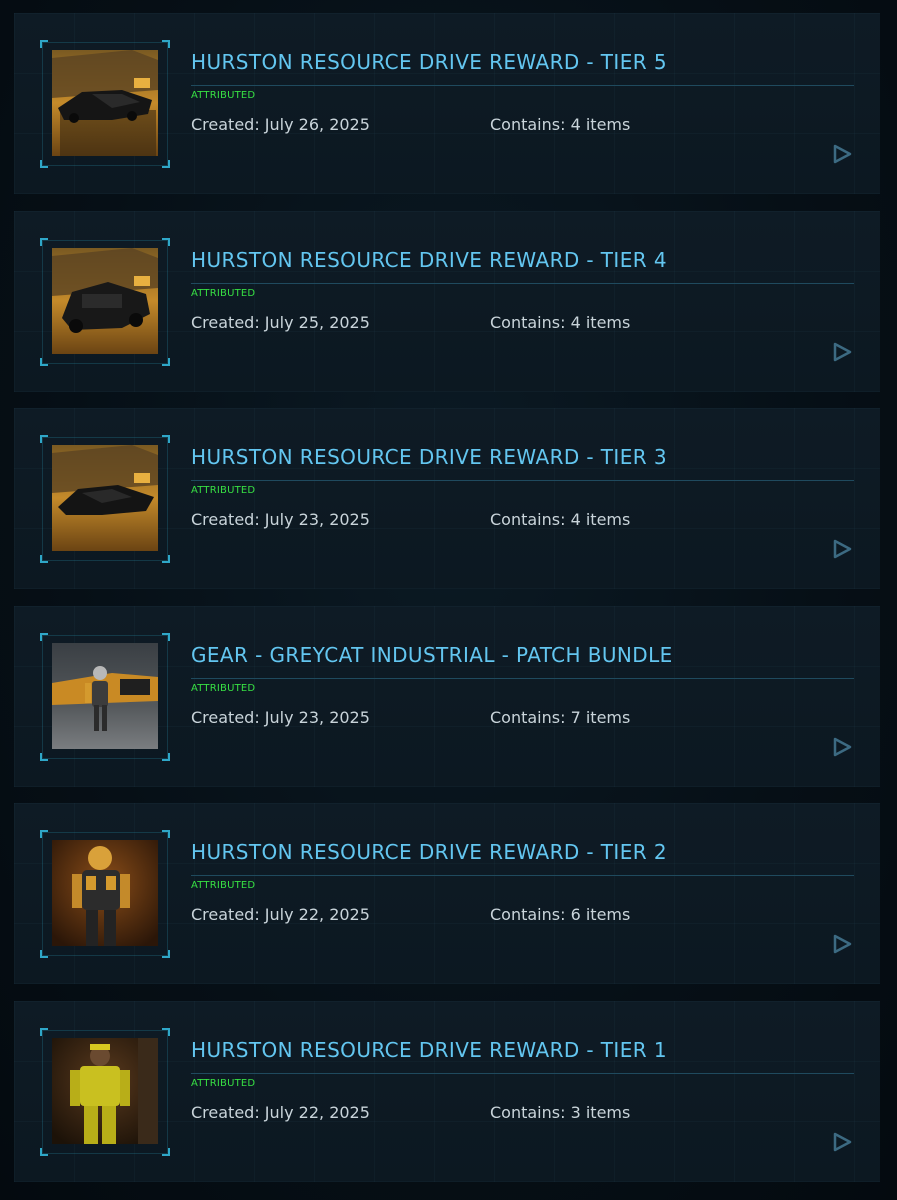 This screenshot has width=897, height=1200. Describe the element at coordinates (432, 655) in the screenshot. I see `item-title: GEAR - GREYCAT INDUSTRIAL - PATCH BUNDLE` at that location.